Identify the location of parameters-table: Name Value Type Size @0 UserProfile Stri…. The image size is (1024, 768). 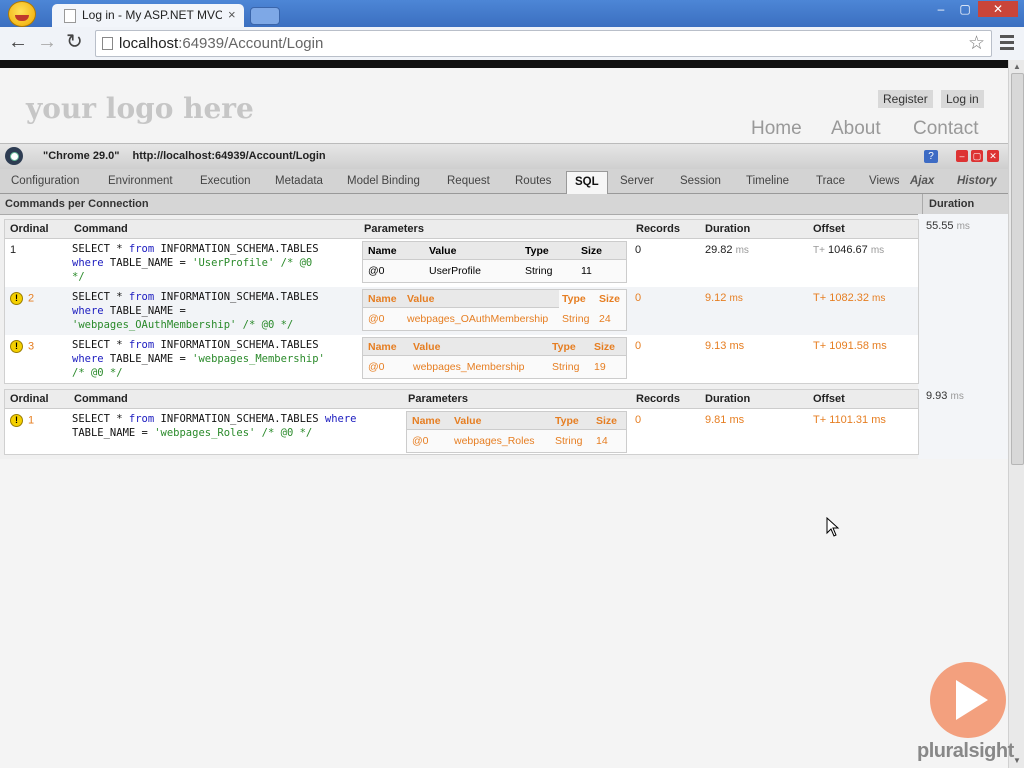
(494, 262).